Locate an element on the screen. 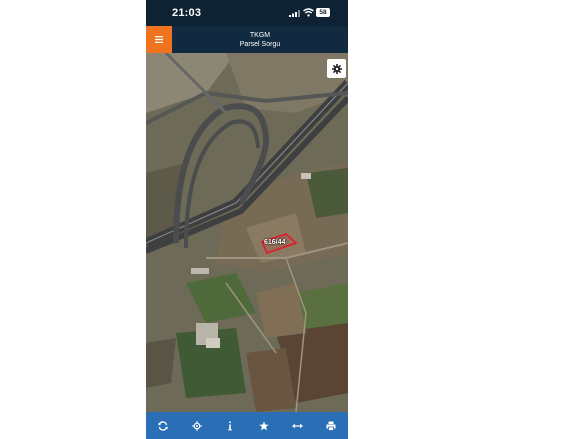  info-icon is located at coordinates (230, 425).